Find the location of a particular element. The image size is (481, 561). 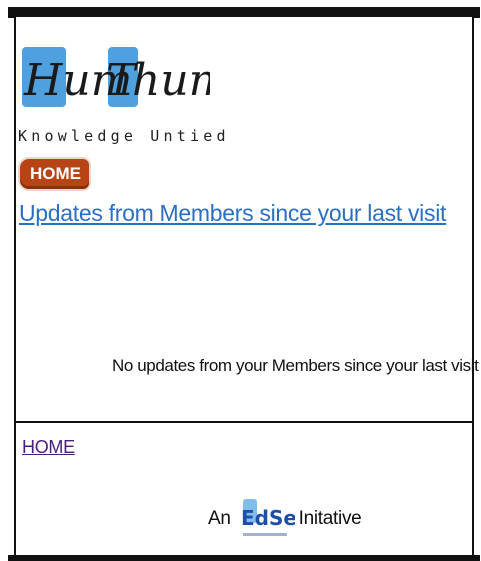

initiative-suffix: Initative is located at coordinates (330, 518).